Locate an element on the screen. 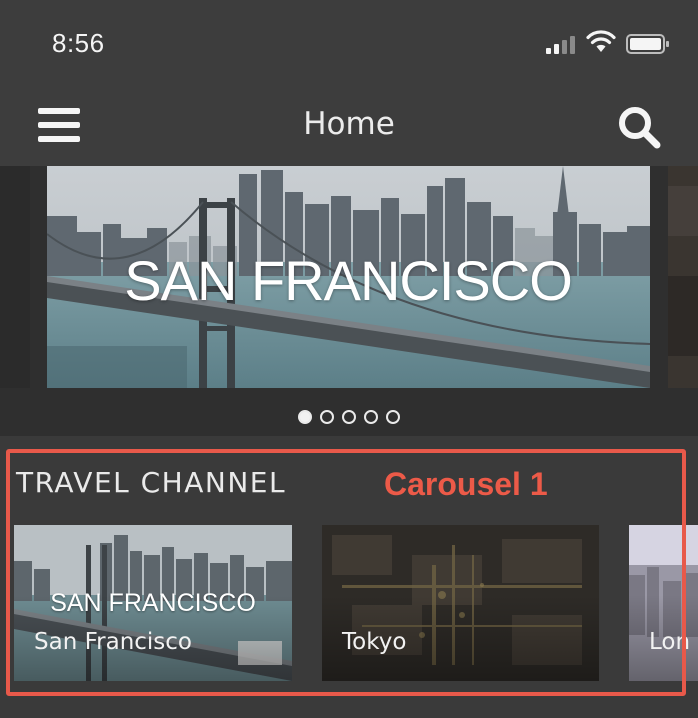 This screenshot has width=698, height=718. hero-next-slide-peek is located at coordinates (683, 277).